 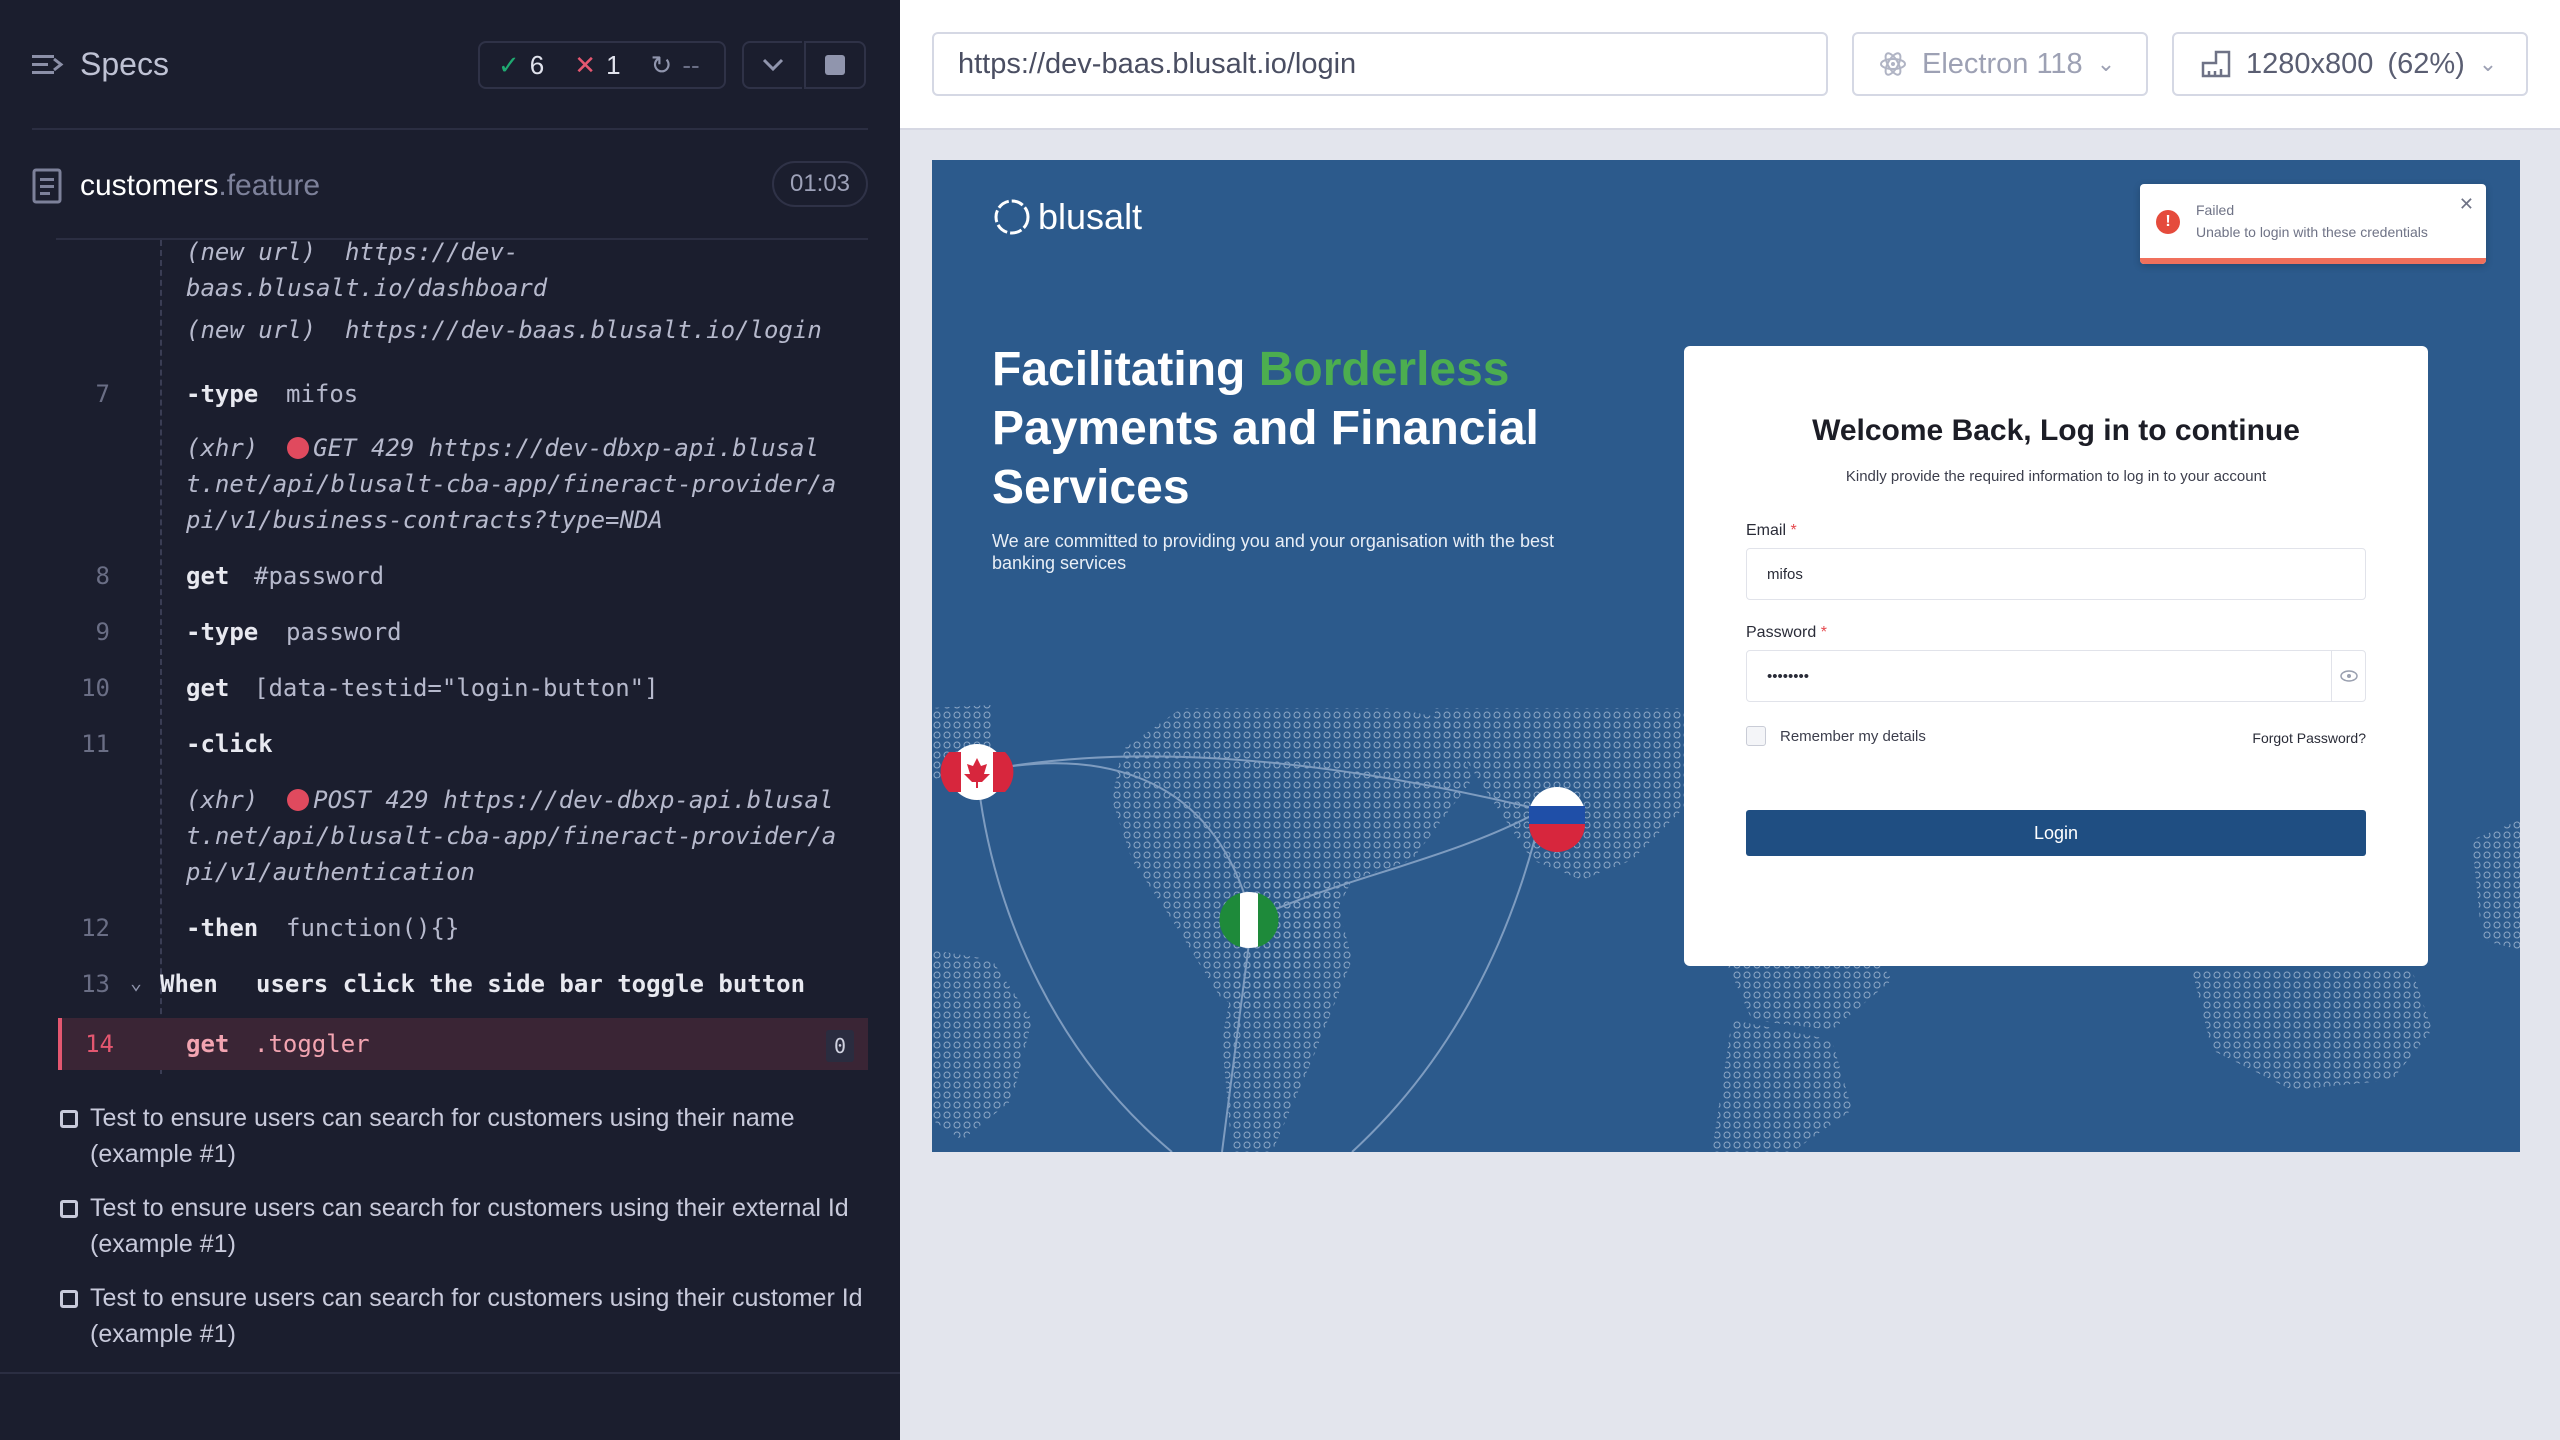 I want to click on browser-name: Electron 118, so click(x=2002, y=63).